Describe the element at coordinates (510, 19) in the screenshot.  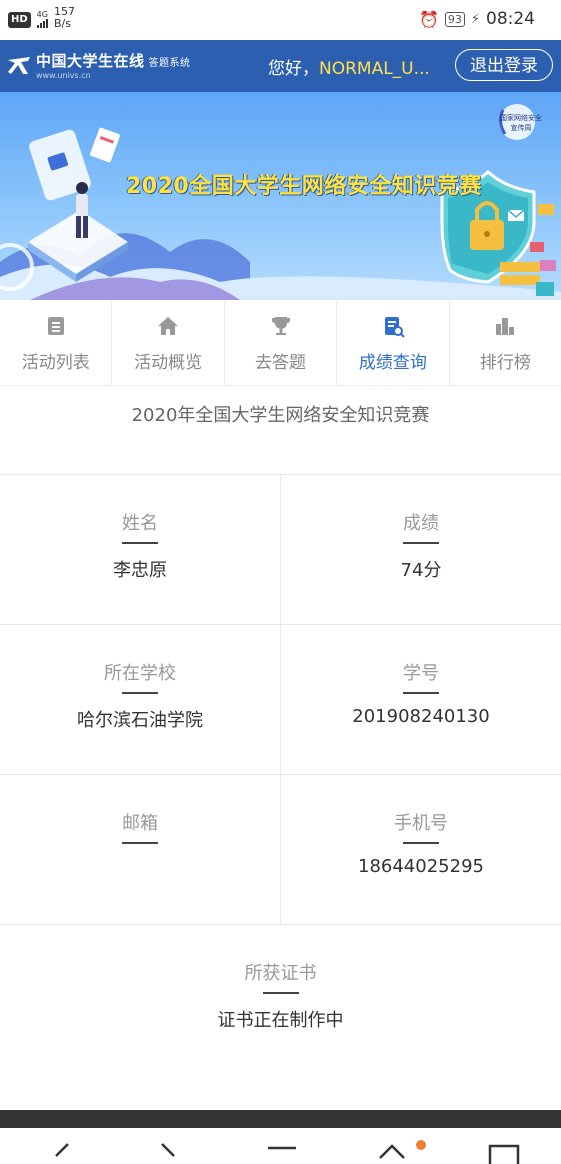
I see `clock: 08:24` at that location.